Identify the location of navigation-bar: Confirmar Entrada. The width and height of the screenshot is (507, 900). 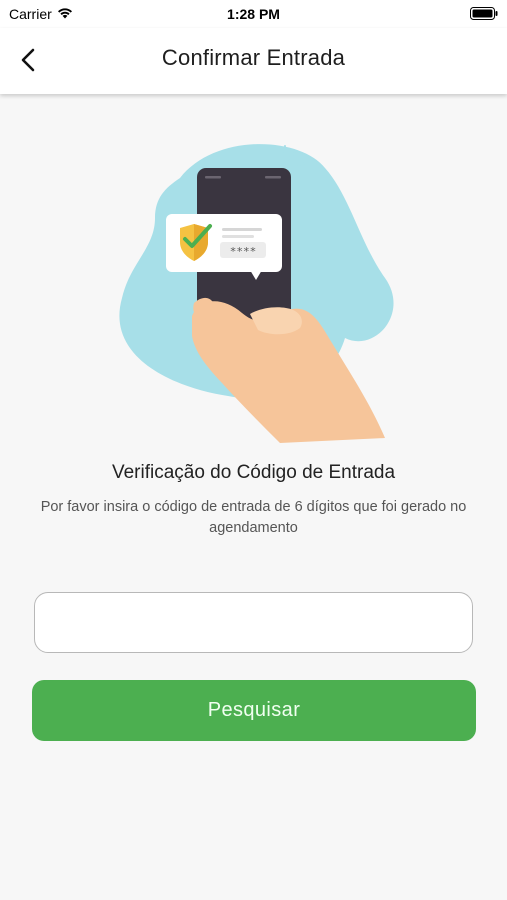
(253, 61).